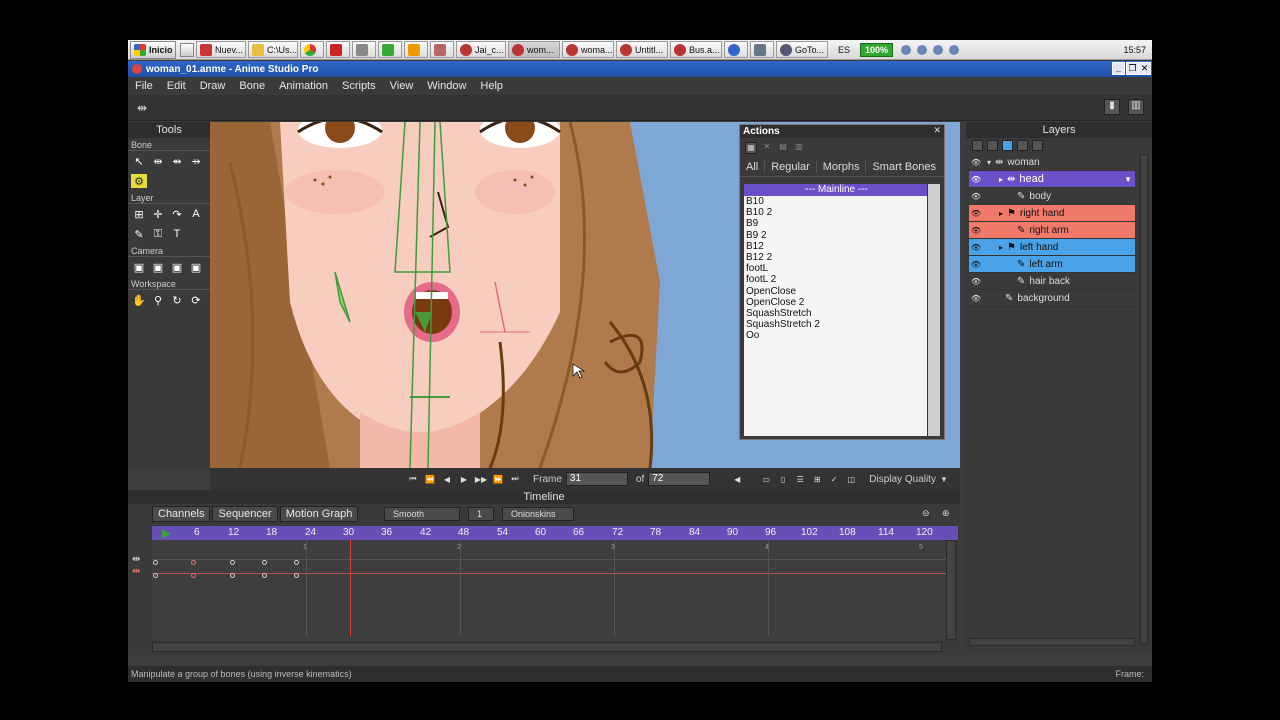 The image size is (1280, 720). I want to click on layer-row-head: 👁 ▸ ⇹ head ▼, so click(1052, 179).